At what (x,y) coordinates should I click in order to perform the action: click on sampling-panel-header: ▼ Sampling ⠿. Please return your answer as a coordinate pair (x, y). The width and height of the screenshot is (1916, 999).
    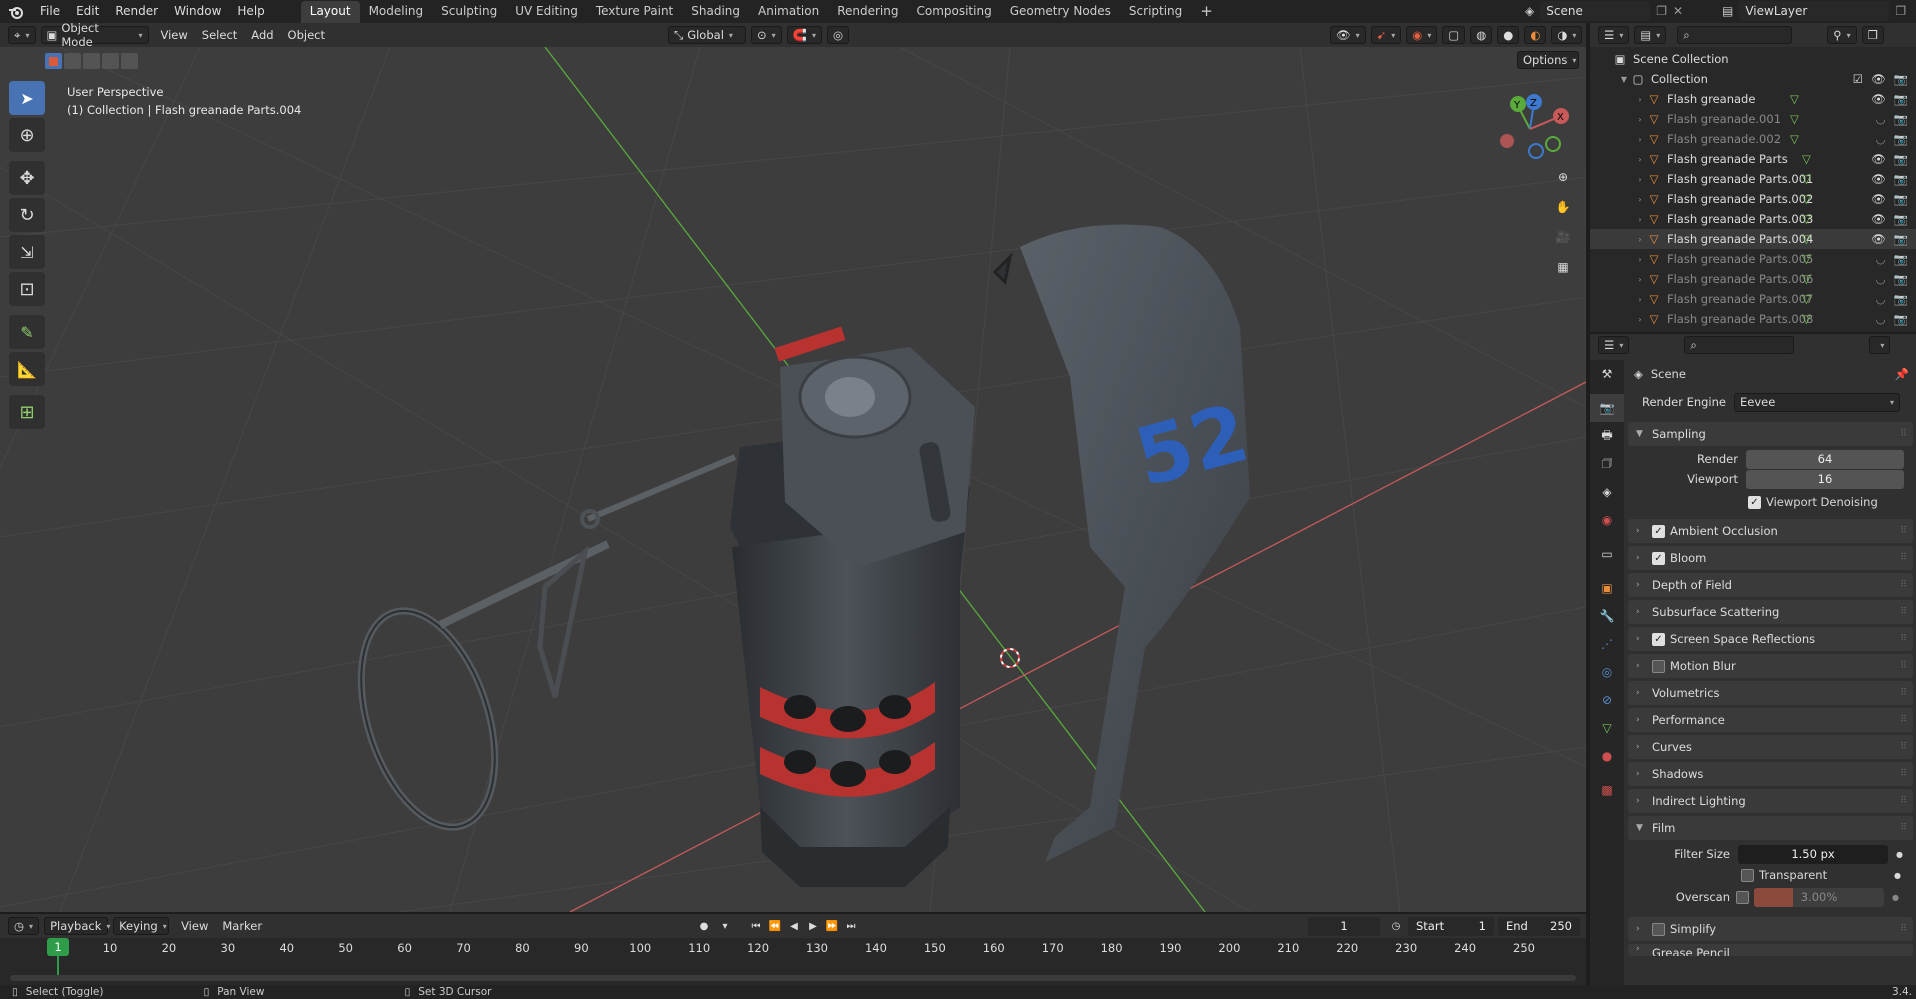
    Looking at the image, I should click on (1770, 434).